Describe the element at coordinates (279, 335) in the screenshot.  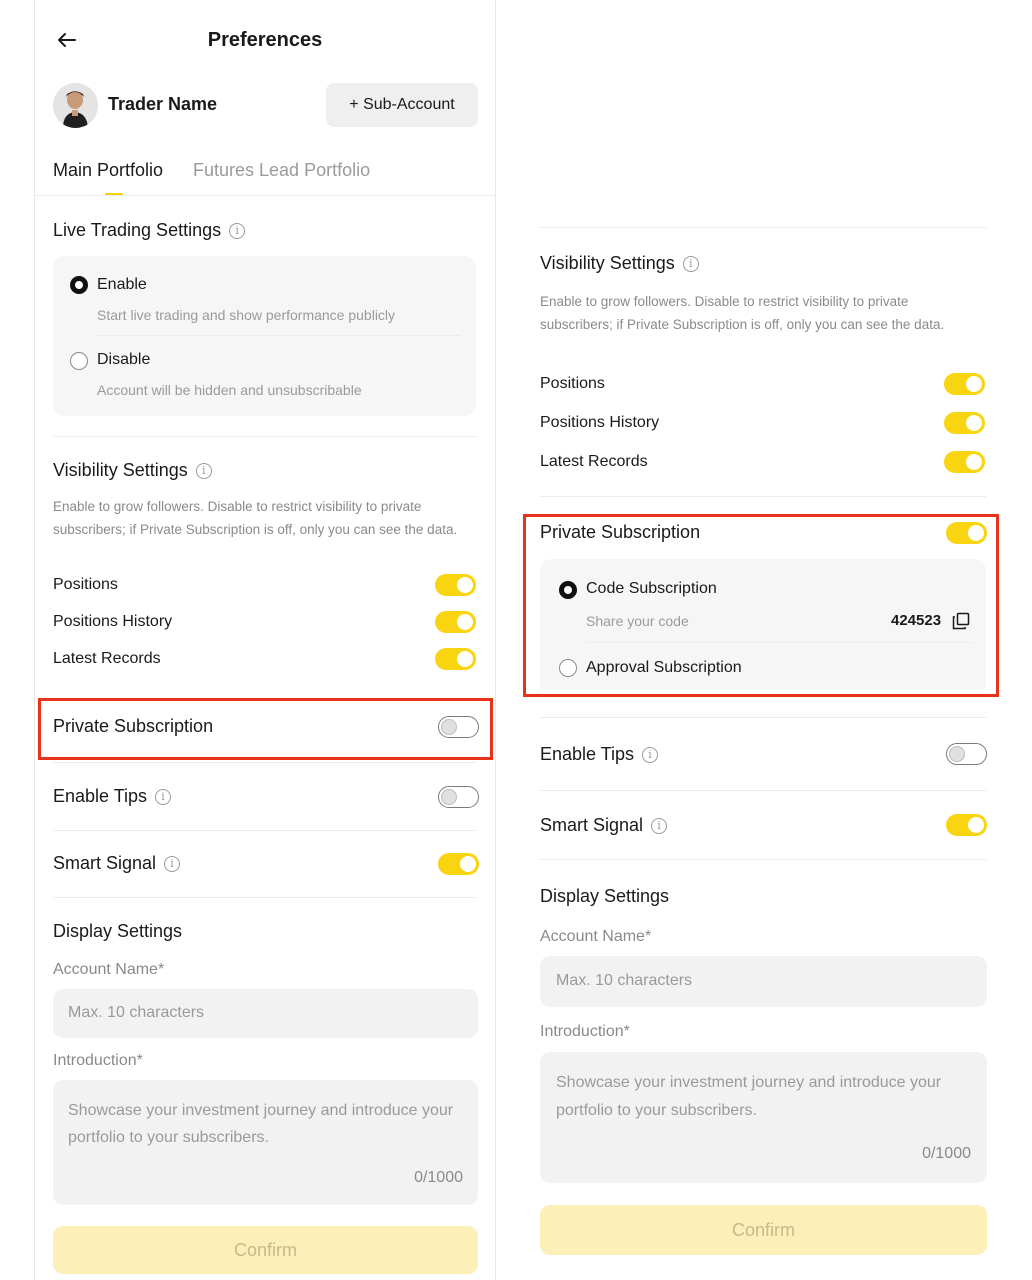
I see `options-divider` at that location.